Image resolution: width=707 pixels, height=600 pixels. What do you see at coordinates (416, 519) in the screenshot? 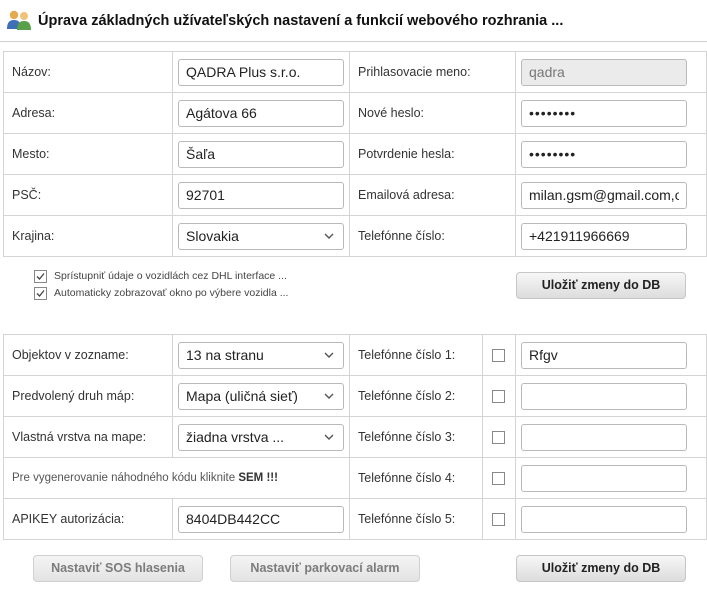
I see `phone-5-label: Telefónne číslo 5:` at bounding box center [416, 519].